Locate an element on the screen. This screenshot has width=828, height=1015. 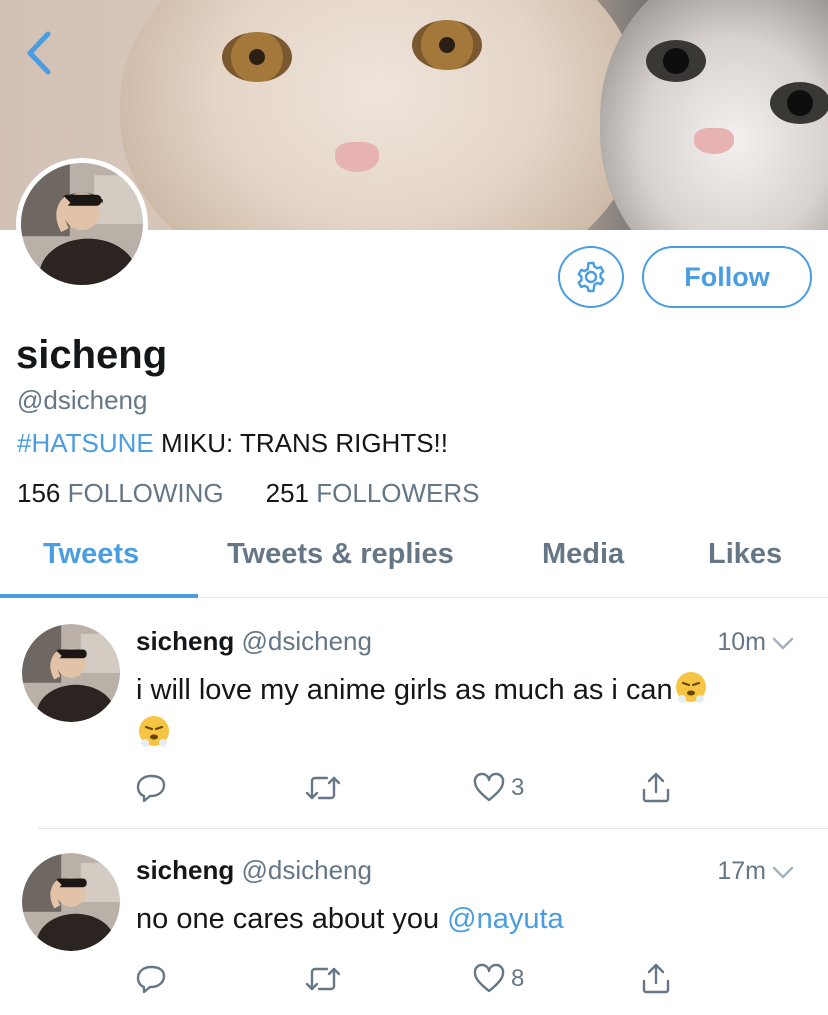
following-stat: 156 FOLLOWING is located at coordinates (120, 493).